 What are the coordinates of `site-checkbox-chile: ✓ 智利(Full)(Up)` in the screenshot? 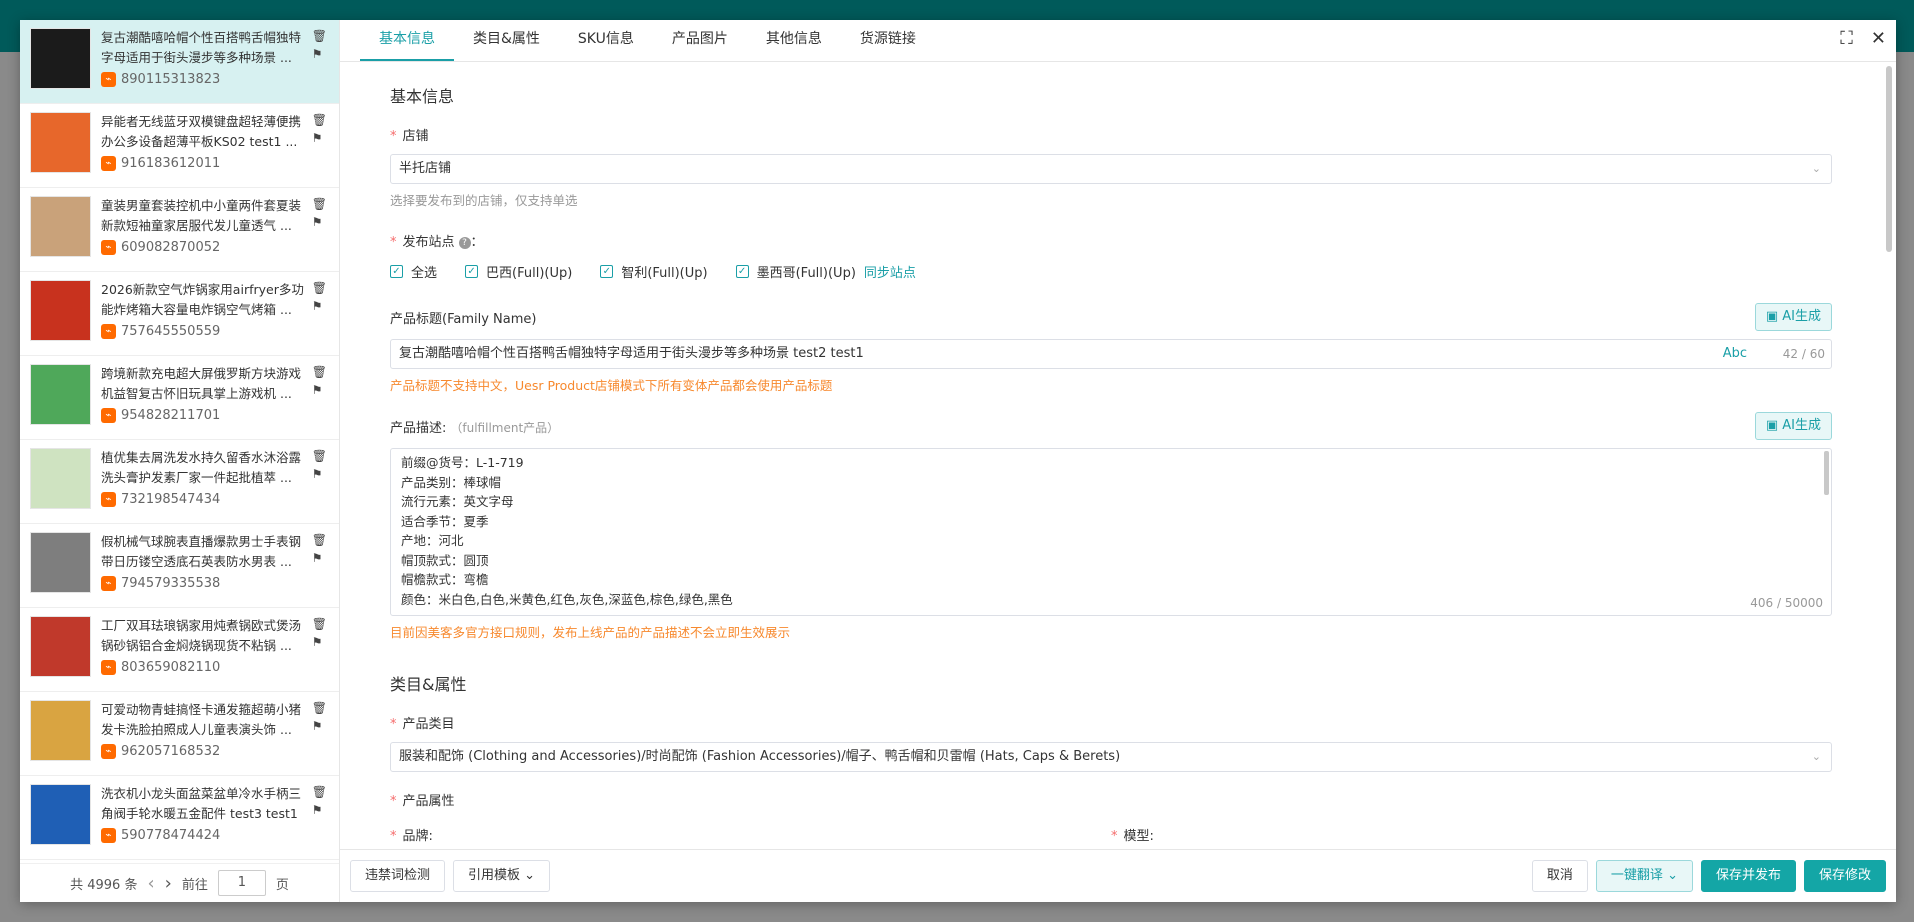 It's located at (654, 271).